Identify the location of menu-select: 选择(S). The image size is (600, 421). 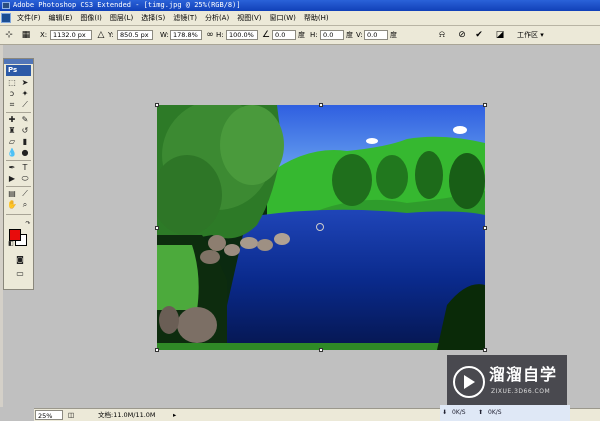
(153, 18).